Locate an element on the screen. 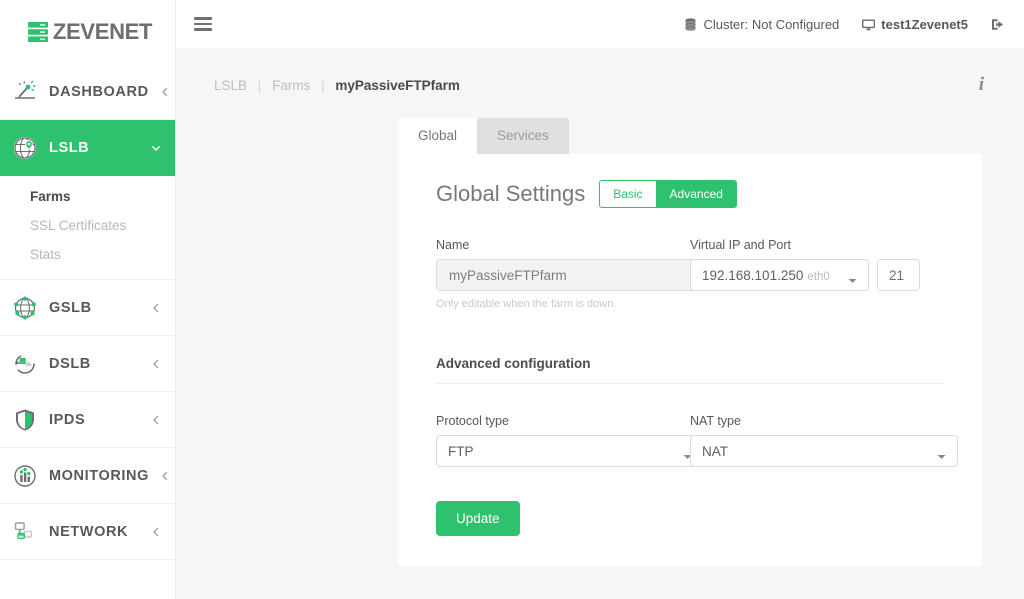 The width and height of the screenshot is (1024, 599). sidebar-item-label: LSLB is located at coordinates (69, 148).